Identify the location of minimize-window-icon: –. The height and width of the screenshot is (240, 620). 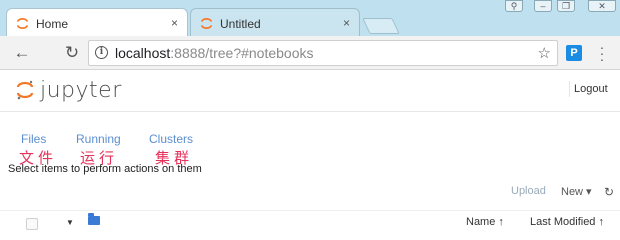
(543, 6).